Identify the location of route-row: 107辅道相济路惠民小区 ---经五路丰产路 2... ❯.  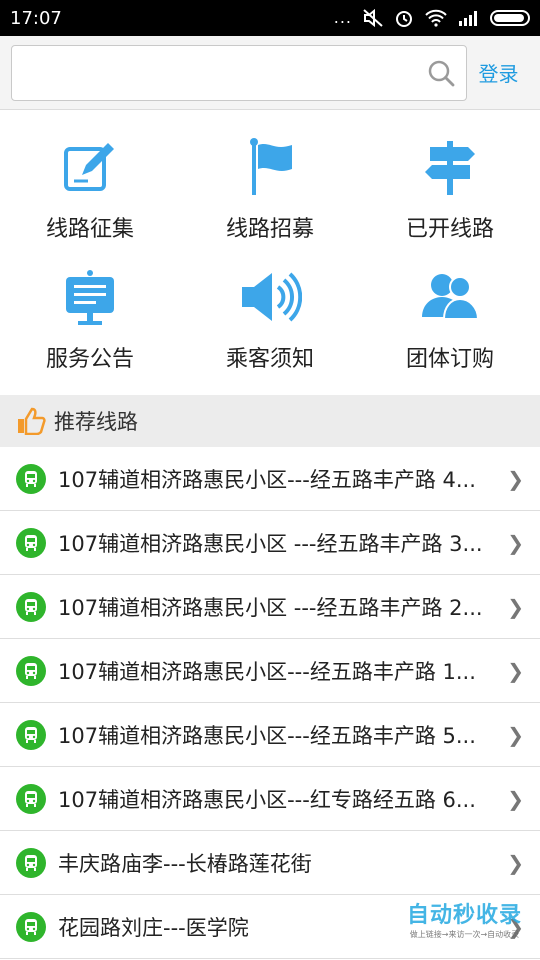
(270, 607).